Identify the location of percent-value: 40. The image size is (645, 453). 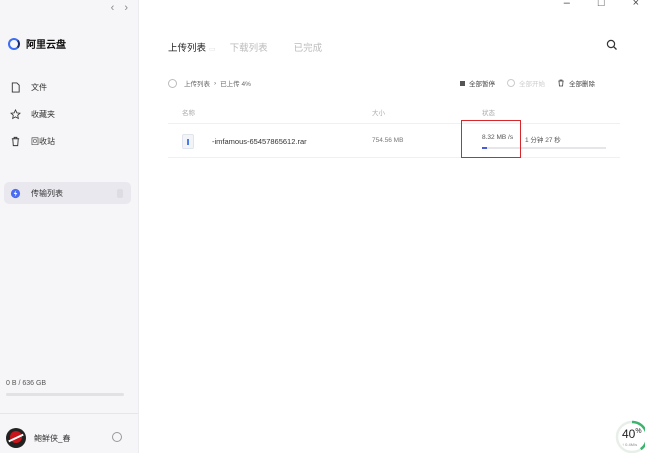
(629, 434).